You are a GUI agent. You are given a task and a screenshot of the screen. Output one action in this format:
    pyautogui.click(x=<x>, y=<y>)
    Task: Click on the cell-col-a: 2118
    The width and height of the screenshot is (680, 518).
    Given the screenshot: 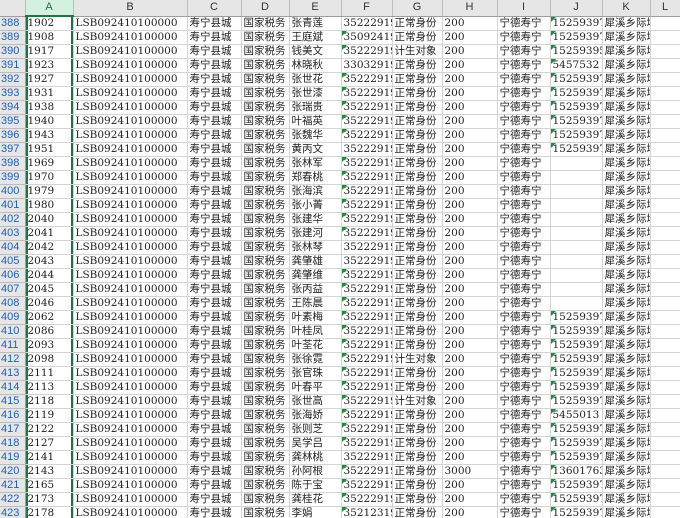 What is the action you would take?
    pyautogui.click(x=49, y=401)
    